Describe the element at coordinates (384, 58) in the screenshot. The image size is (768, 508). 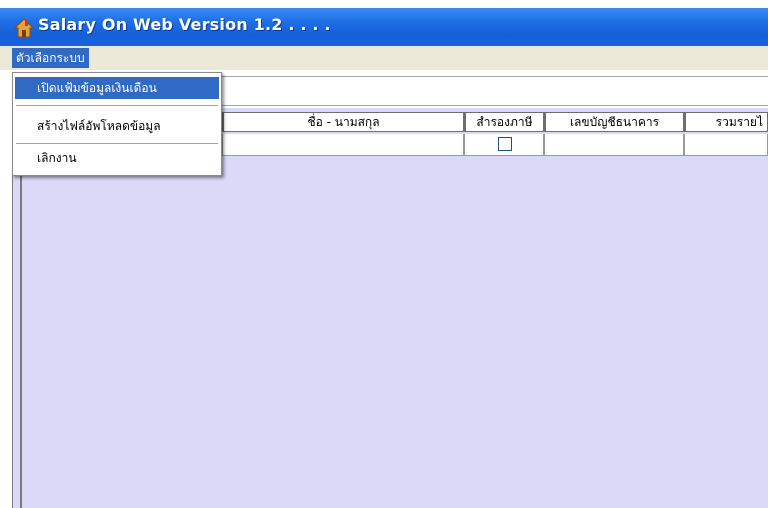
I see `menu-bar: ตัวเลือกระบบ` at that location.